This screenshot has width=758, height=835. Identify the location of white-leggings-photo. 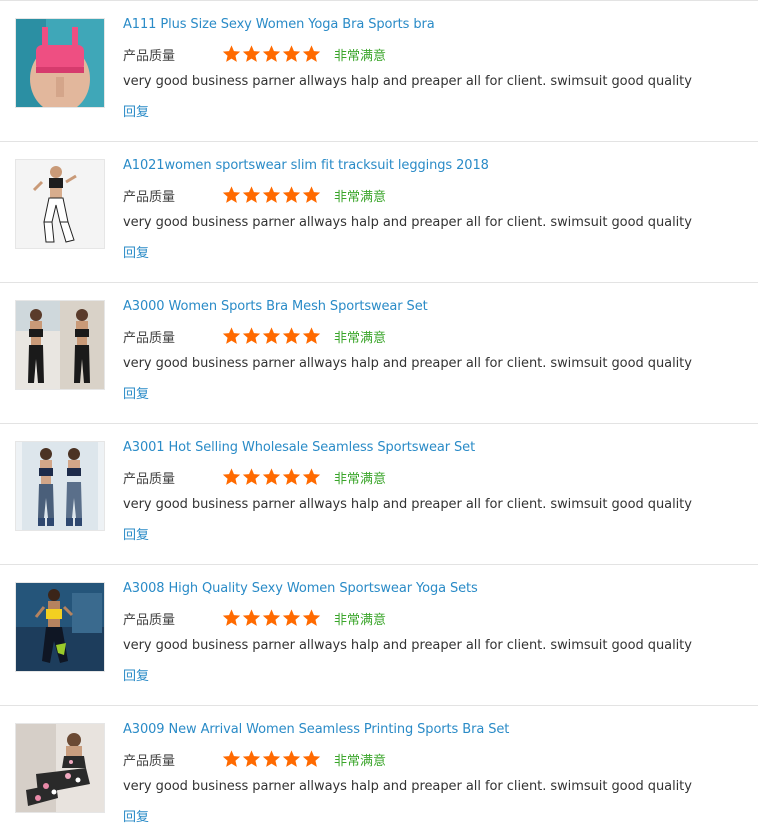
(60, 204).